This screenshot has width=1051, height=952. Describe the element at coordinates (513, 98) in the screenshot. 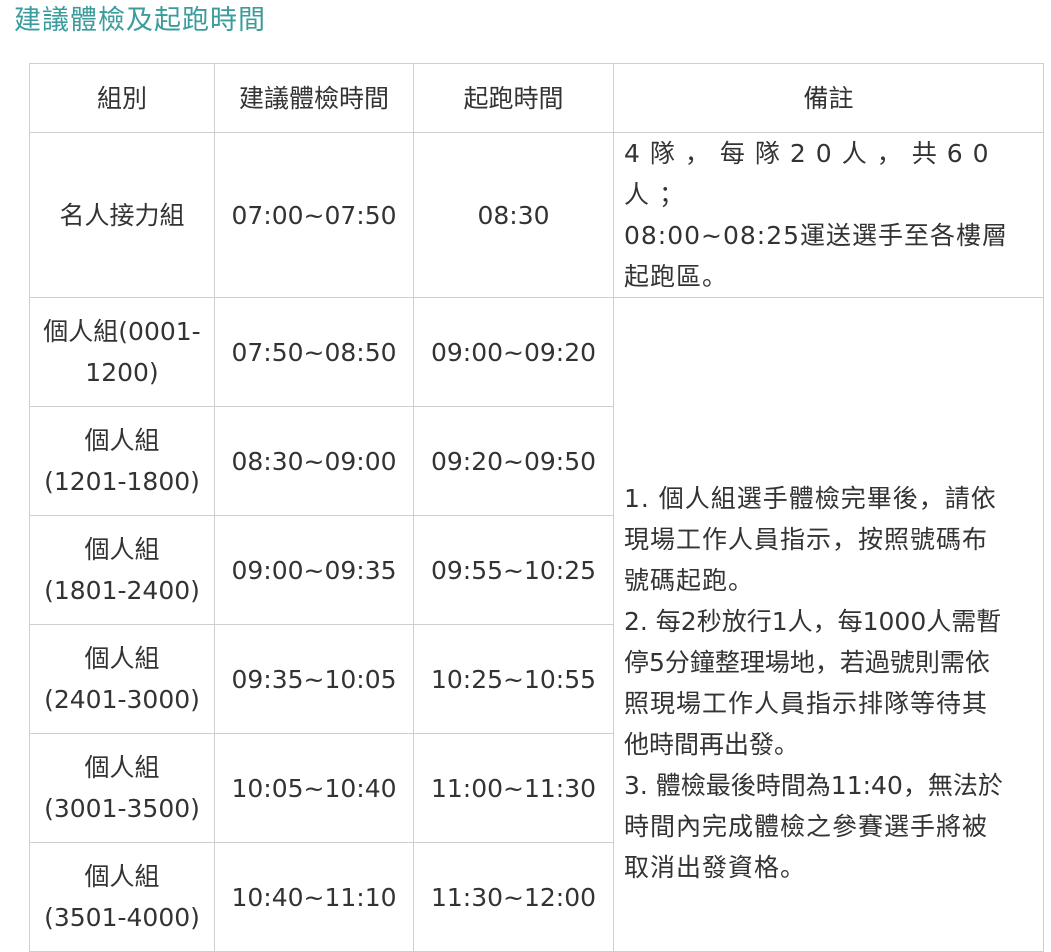

I see `header-start-time: 起跑時間` at that location.